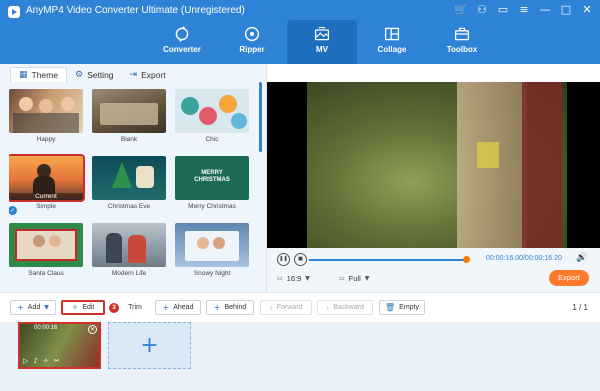  I want to click on theme-christmas-eve: Christmas Eve, so click(129, 183).